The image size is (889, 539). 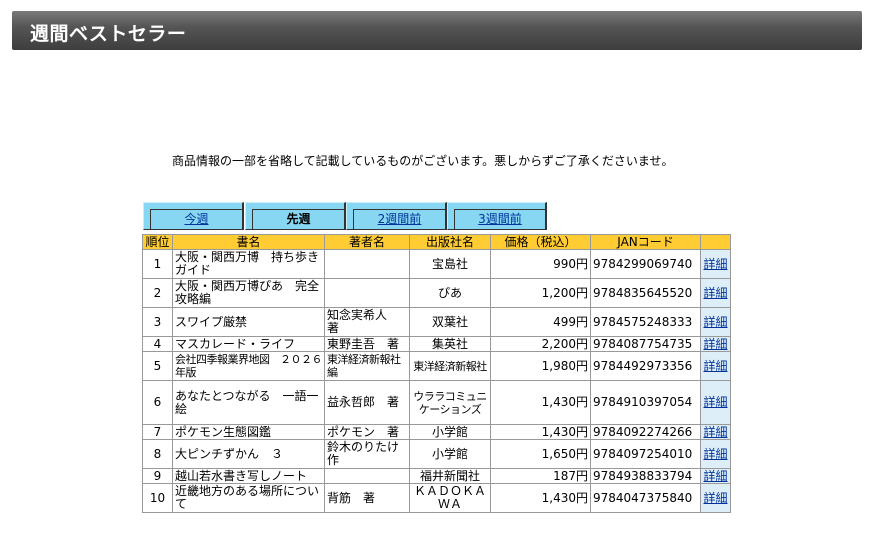 I want to click on rank-cell: 5, so click(x=157, y=366).